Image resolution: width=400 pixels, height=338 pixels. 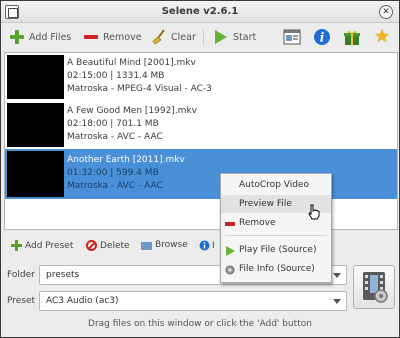 I want to click on folder-label: Folder, so click(x=21, y=275).